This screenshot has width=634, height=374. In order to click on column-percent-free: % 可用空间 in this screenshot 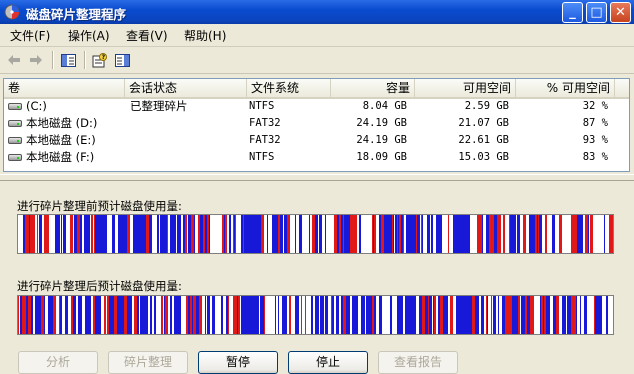, I will do `click(565, 88)`.